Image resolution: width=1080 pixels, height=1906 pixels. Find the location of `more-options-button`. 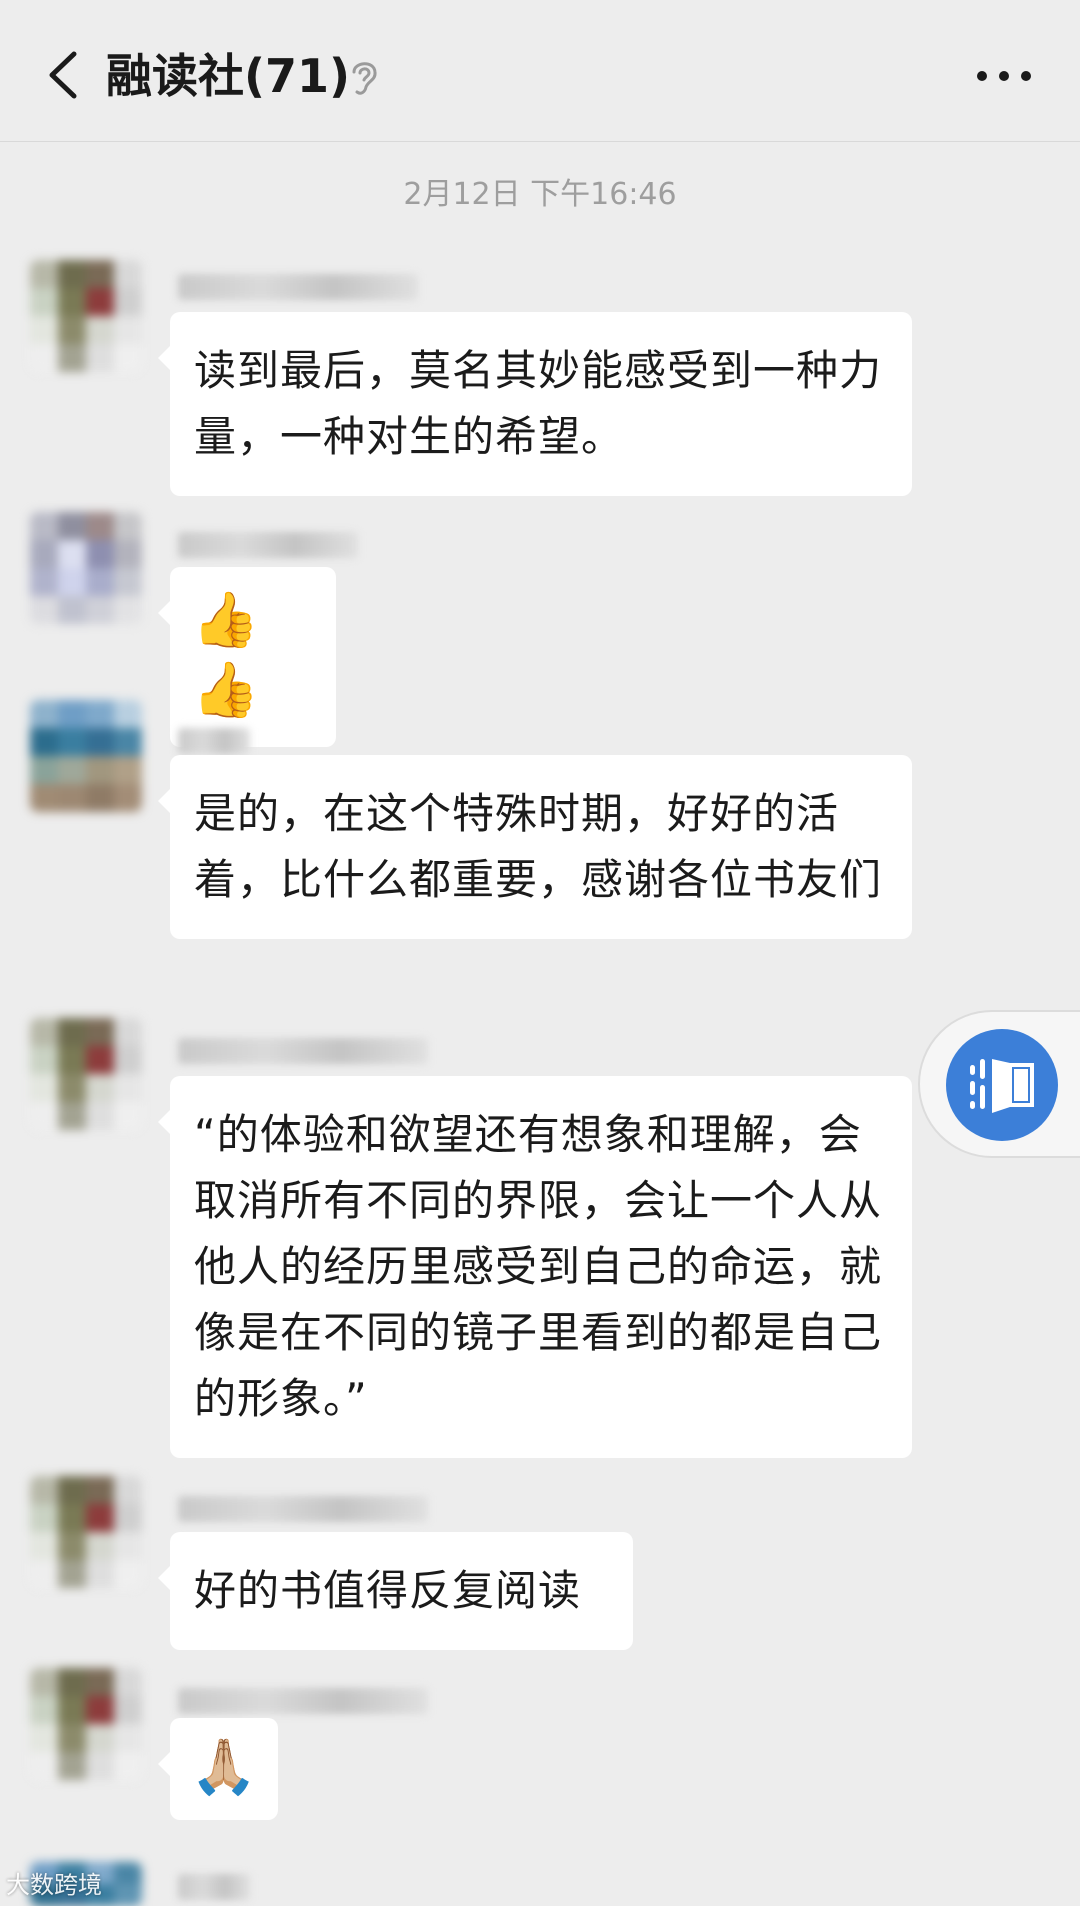

more-options-button is located at coordinates (1004, 76).